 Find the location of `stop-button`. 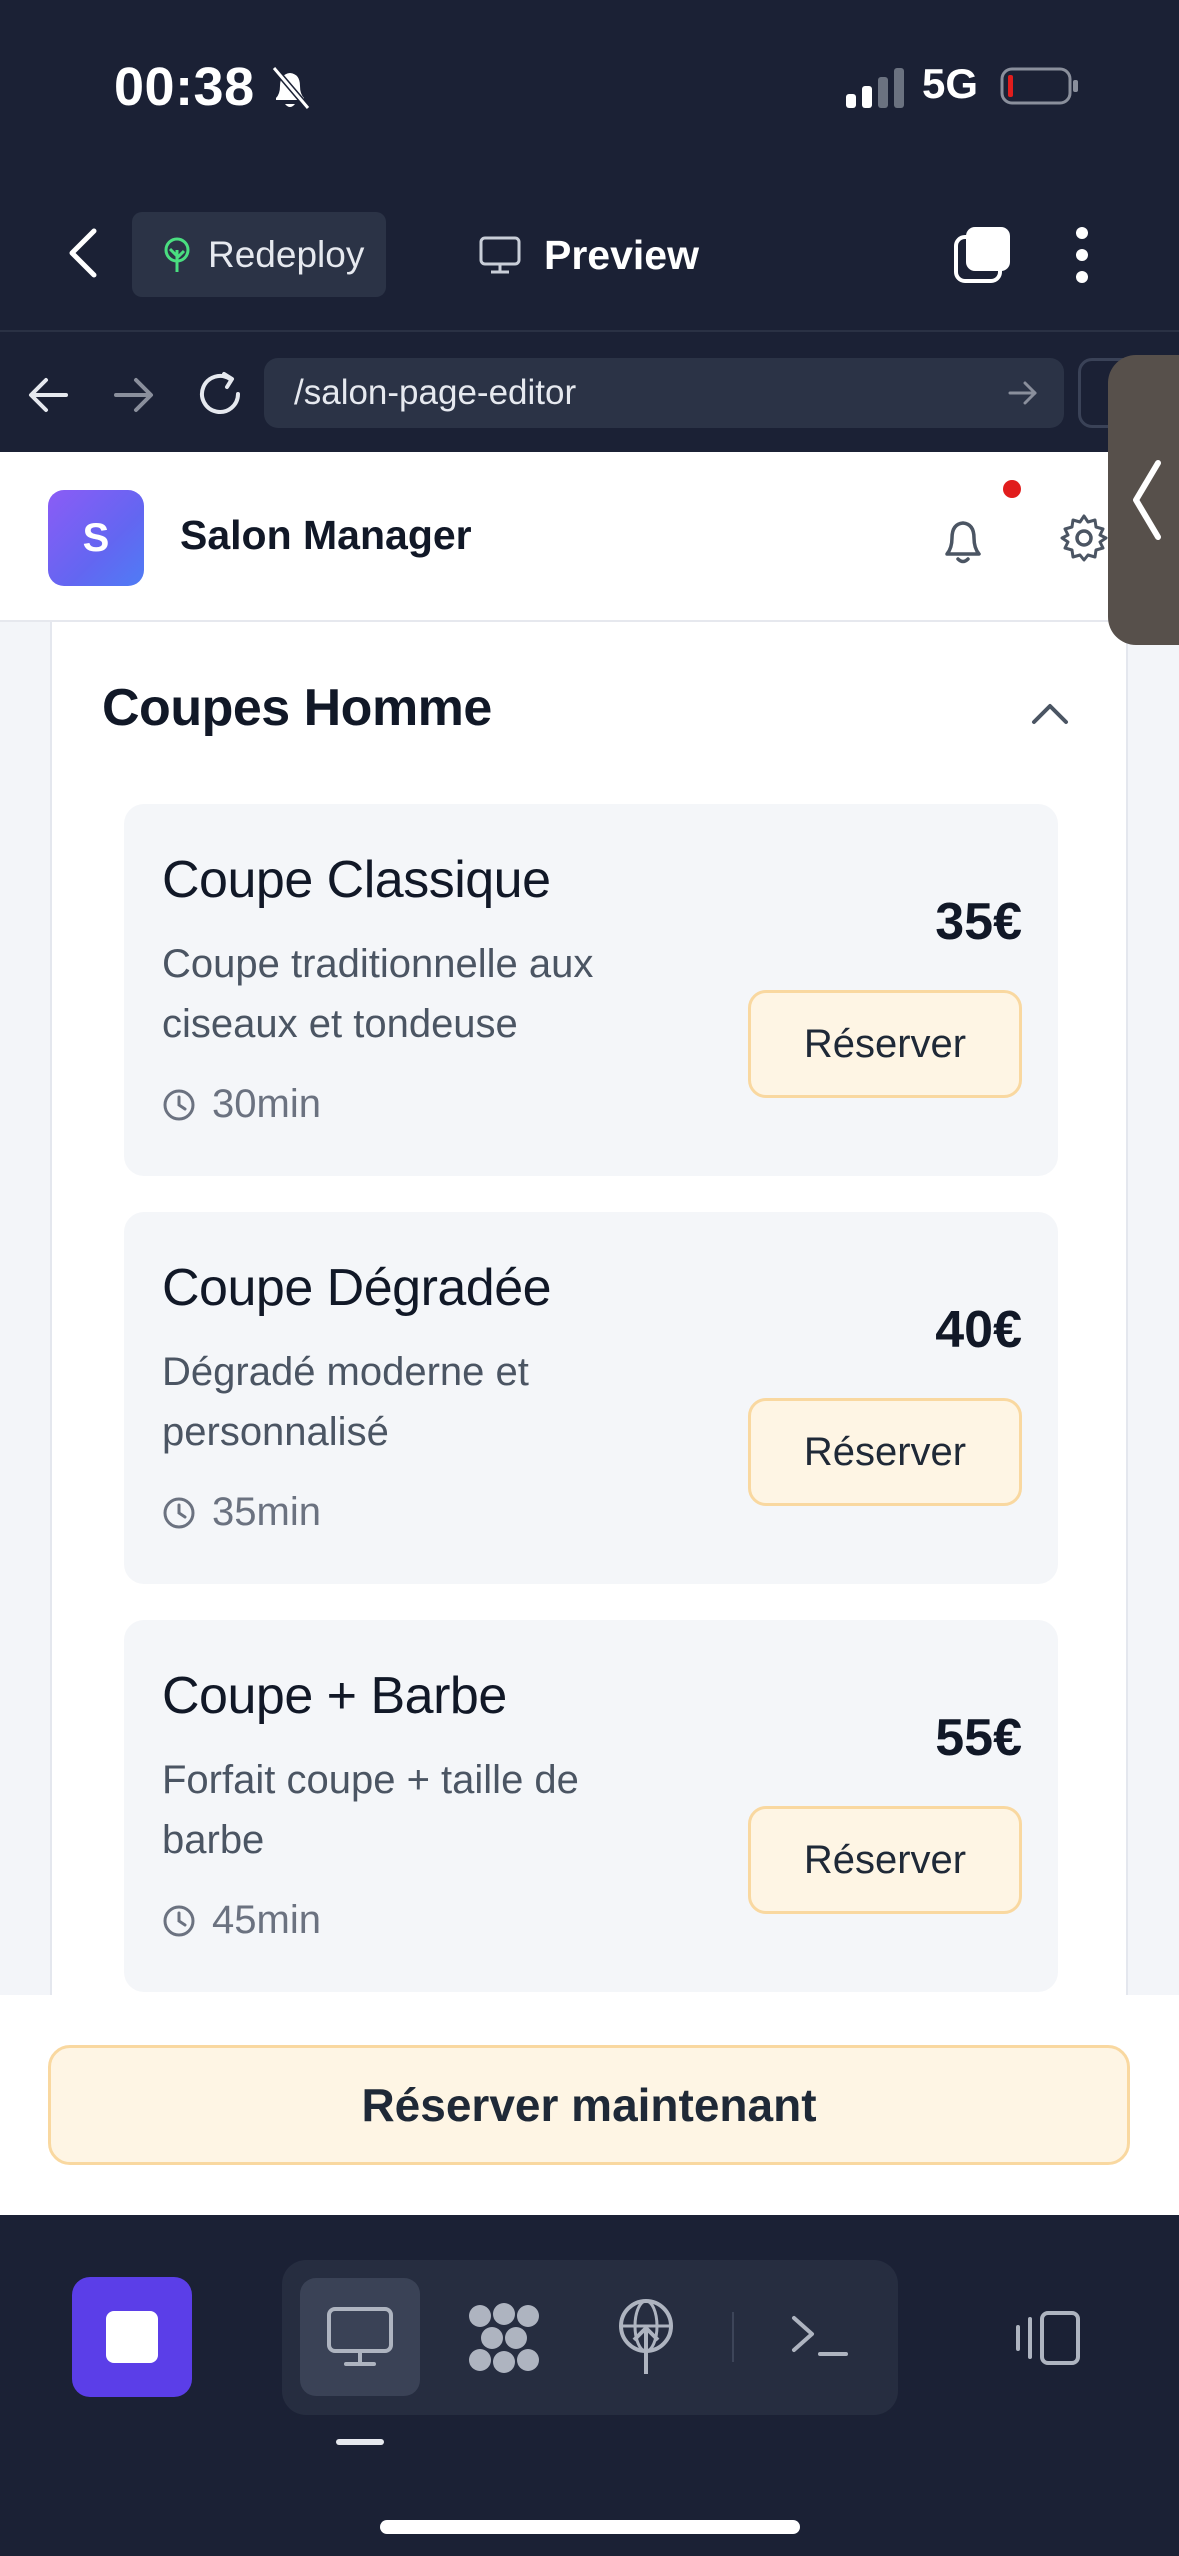

stop-button is located at coordinates (132, 2337).